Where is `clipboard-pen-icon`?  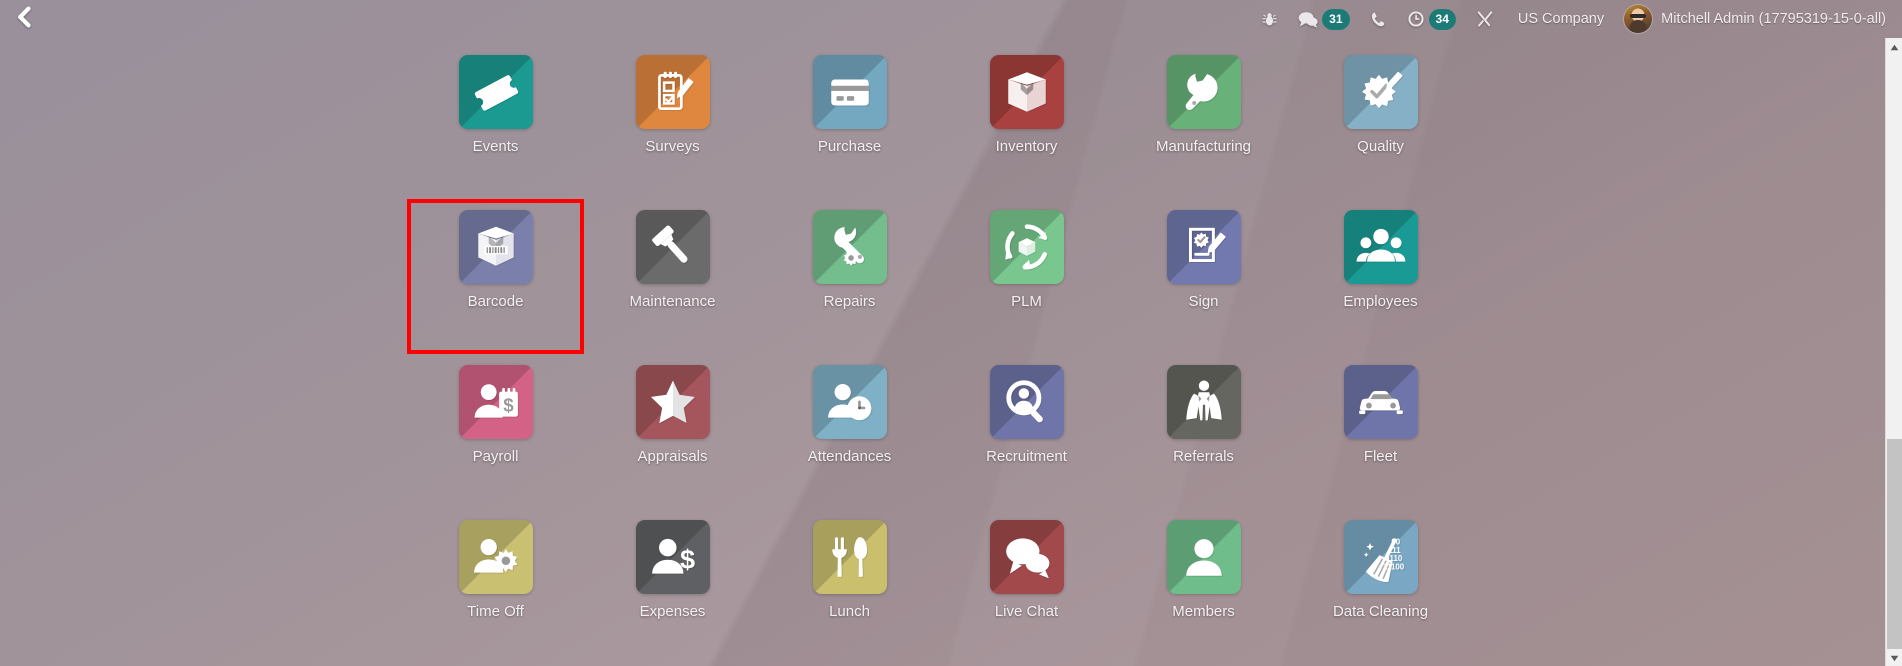 clipboard-pen-icon is located at coordinates (672, 92).